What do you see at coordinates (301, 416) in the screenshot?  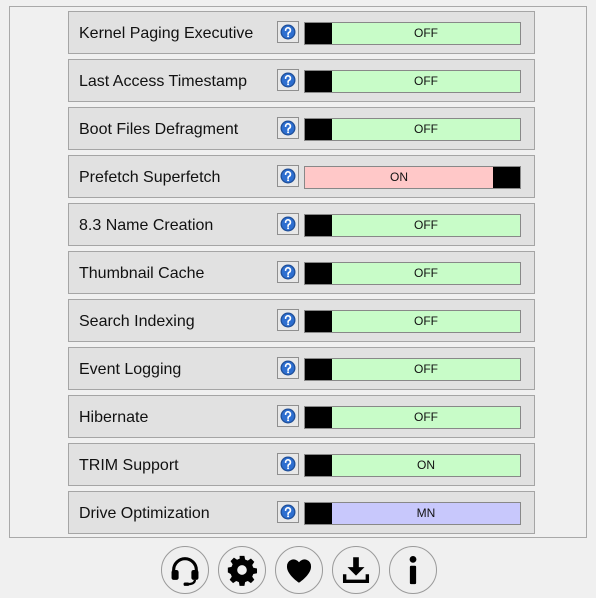 I see `setting-row-hibernate: Hibernate OFF` at bounding box center [301, 416].